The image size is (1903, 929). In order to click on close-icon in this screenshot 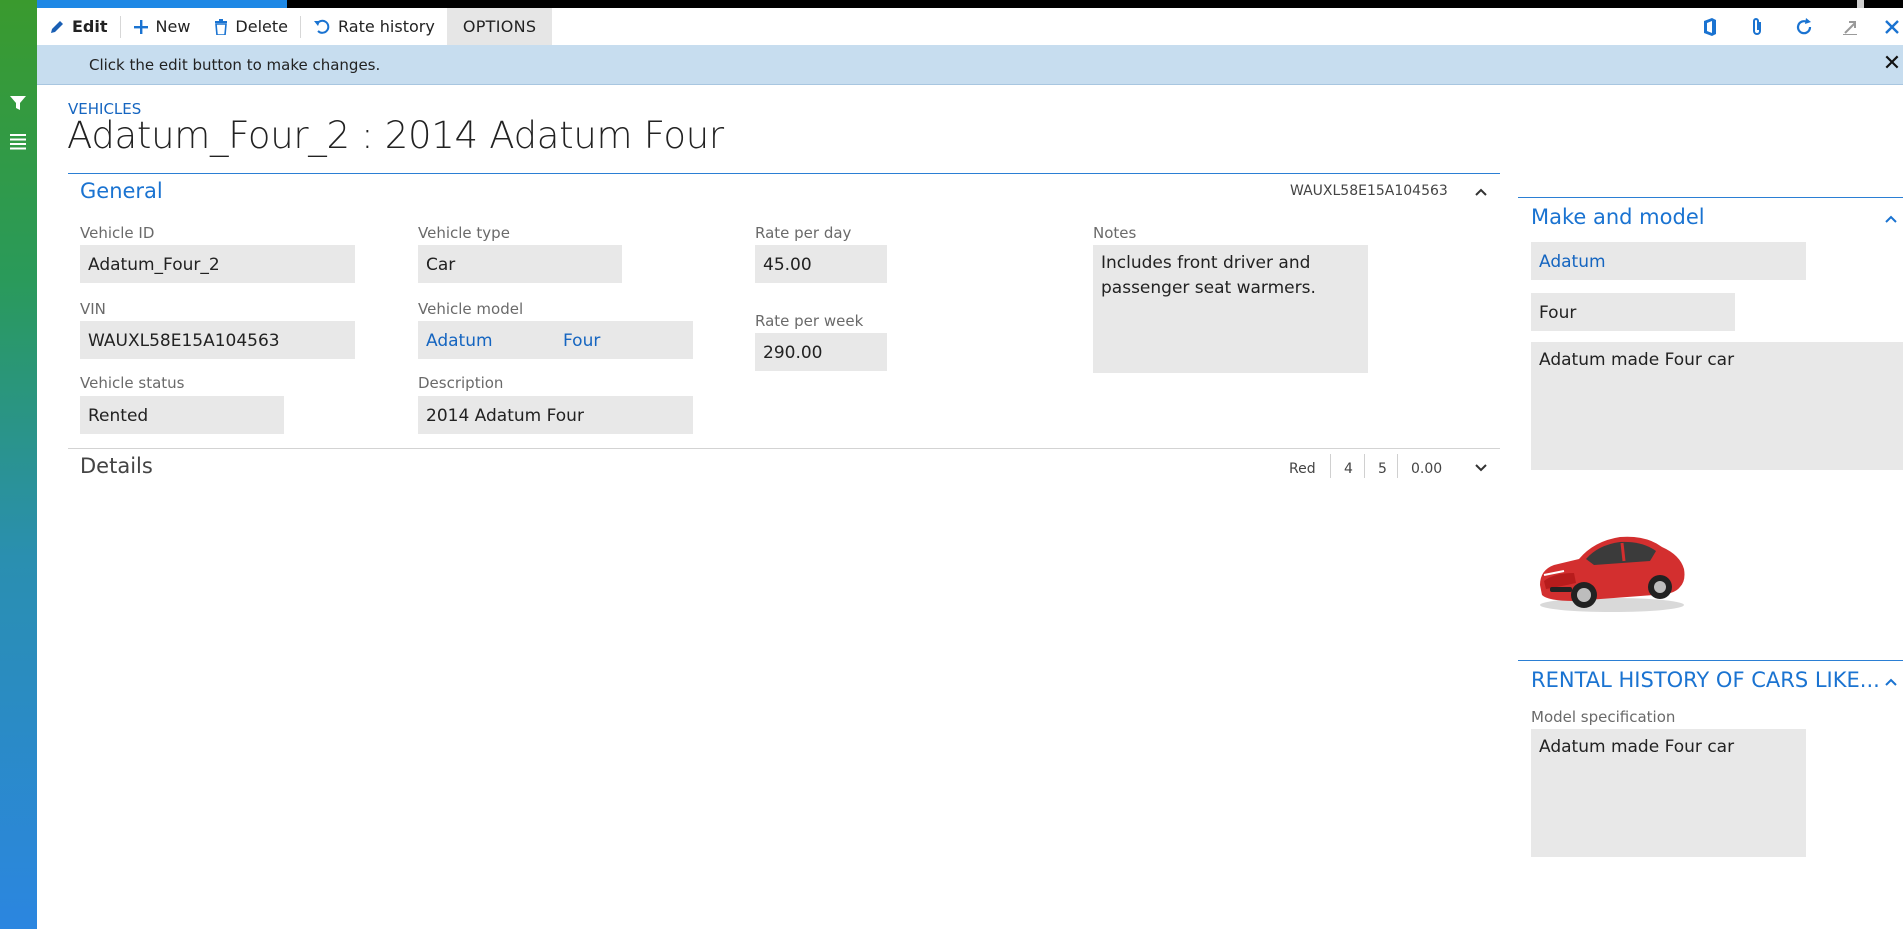, I will do `click(1890, 26)`.